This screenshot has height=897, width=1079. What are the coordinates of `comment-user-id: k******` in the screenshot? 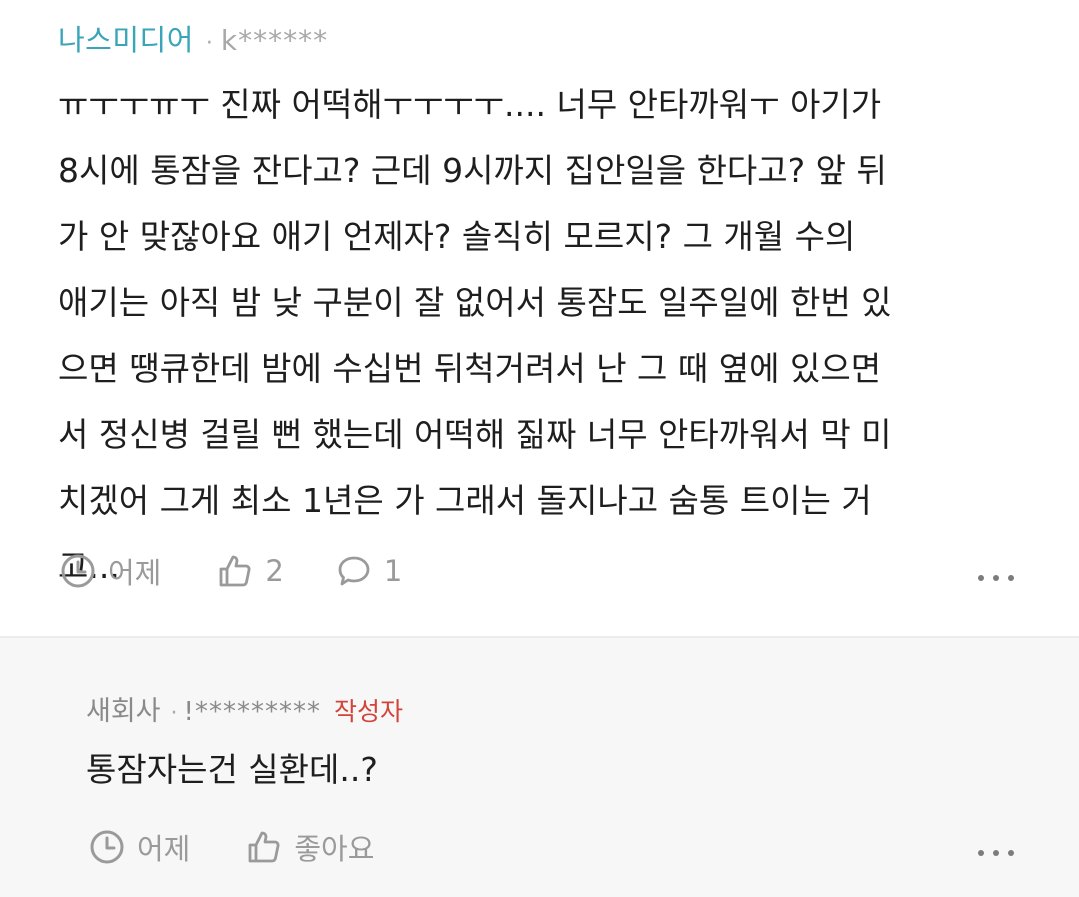 It's located at (274, 40).